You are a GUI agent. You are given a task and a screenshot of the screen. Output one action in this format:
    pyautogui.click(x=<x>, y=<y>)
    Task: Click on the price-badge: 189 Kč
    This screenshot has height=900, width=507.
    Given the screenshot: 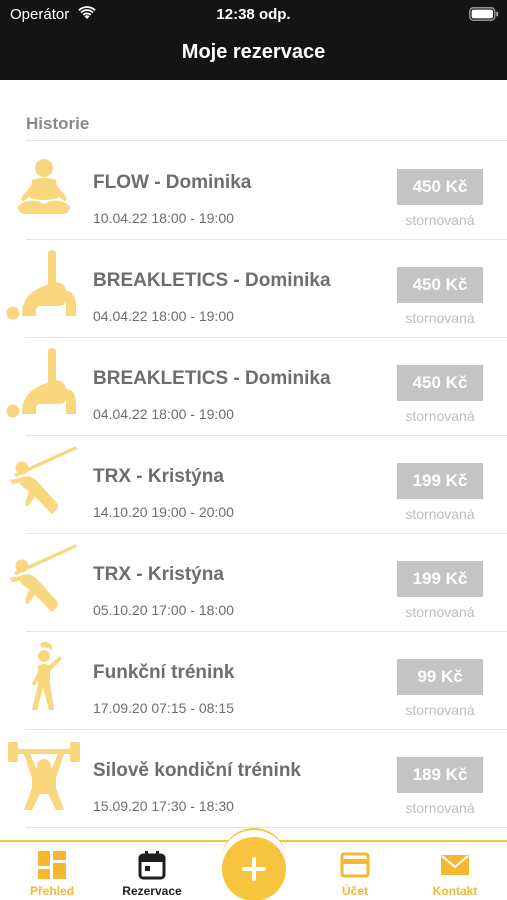 What is the action you would take?
    pyautogui.click(x=440, y=775)
    